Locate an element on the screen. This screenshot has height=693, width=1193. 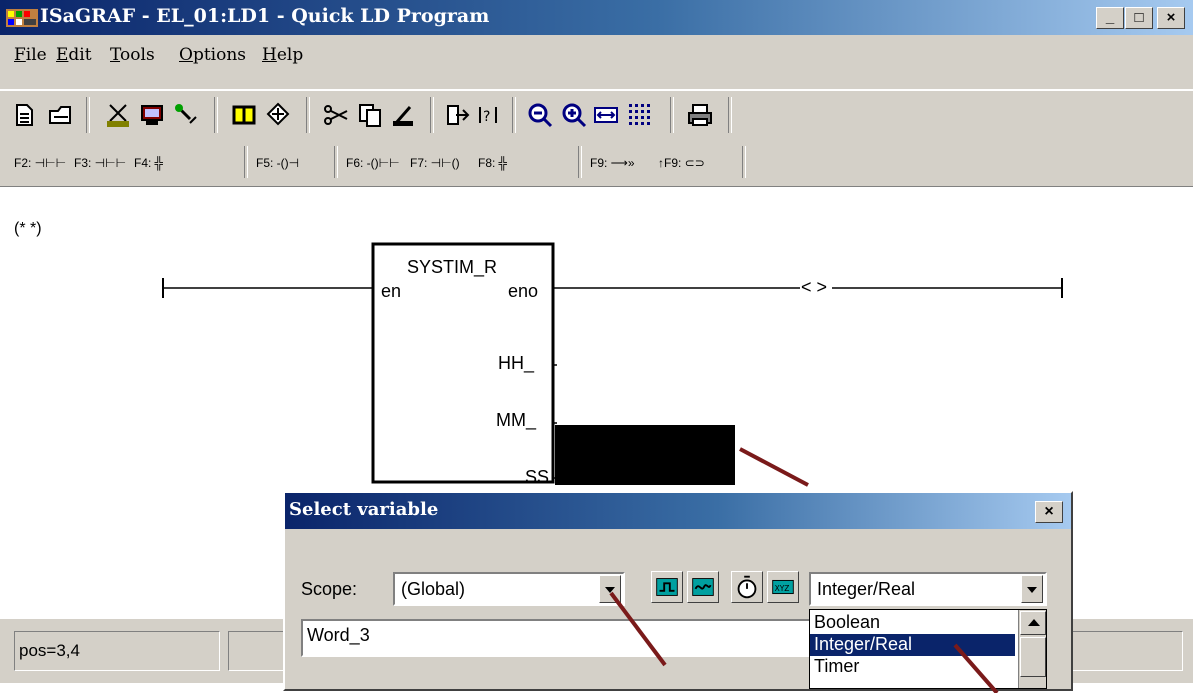
zoom-out-icon is located at coordinates (540, 115).